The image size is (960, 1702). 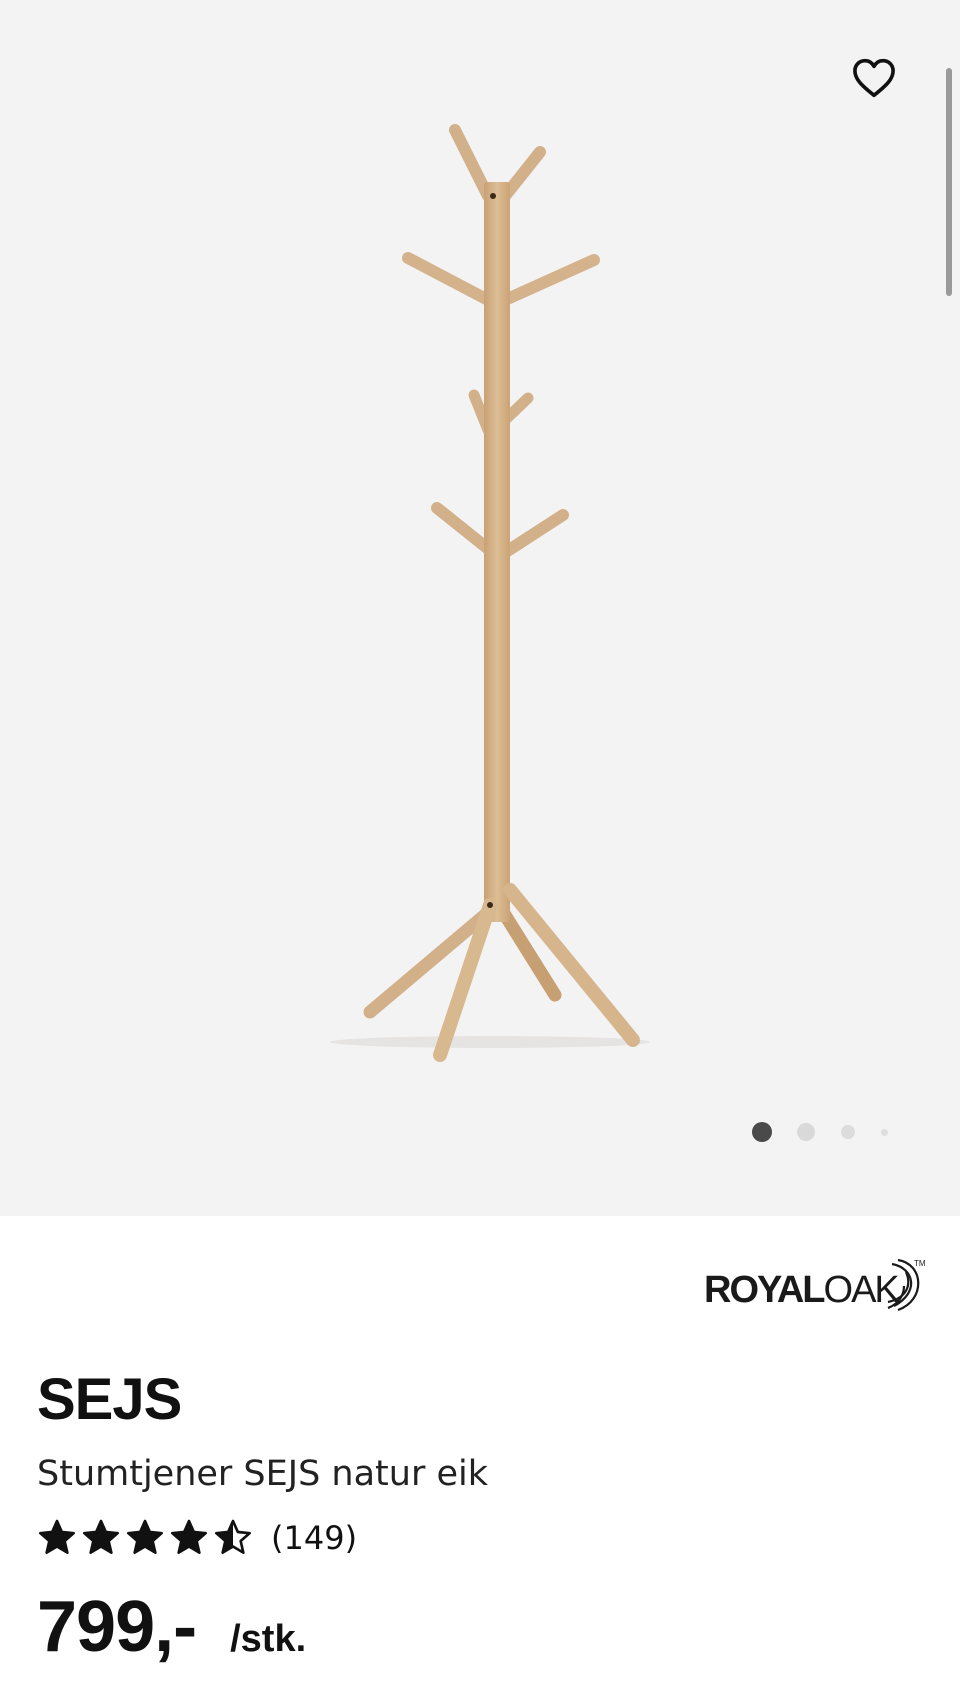 What do you see at coordinates (817, 1132) in the screenshot?
I see `carousel-dots` at bounding box center [817, 1132].